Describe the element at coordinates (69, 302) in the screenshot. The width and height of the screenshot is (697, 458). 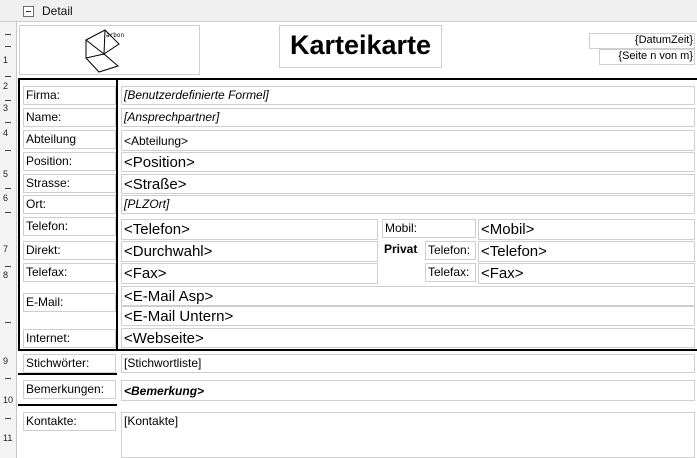
I see `label-email: E-Mail:` at that location.